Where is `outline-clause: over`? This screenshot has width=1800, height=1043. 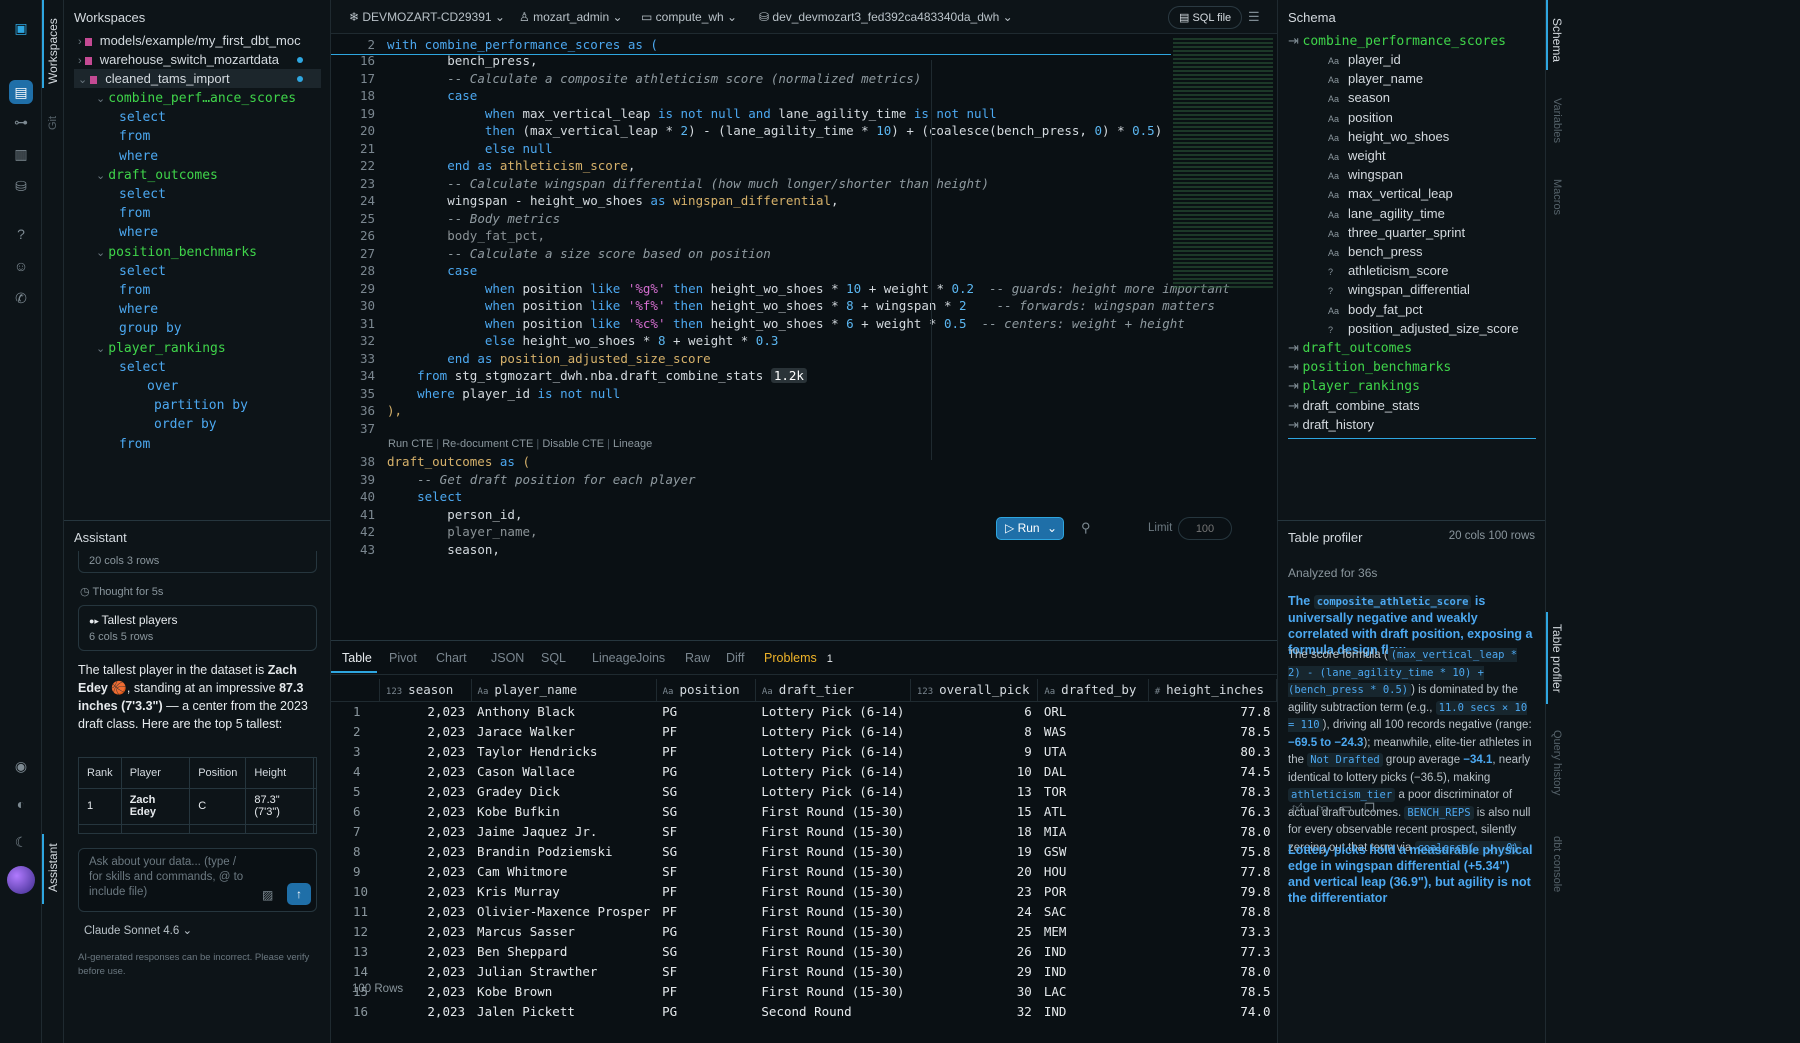 outline-clause: over is located at coordinates (162, 385).